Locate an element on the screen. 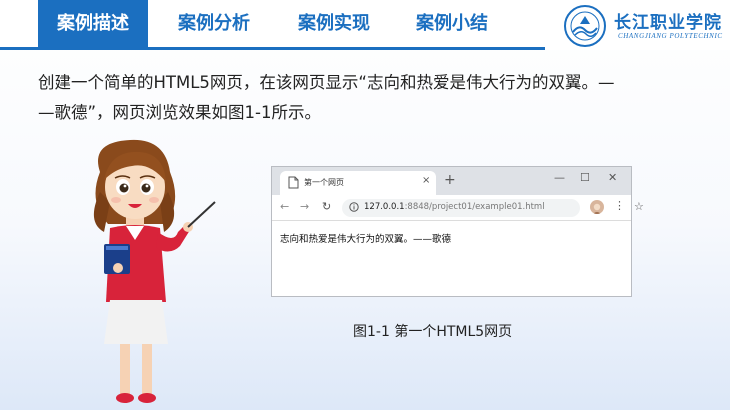 The width and height of the screenshot is (730, 410). info-icon is located at coordinates (354, 207).